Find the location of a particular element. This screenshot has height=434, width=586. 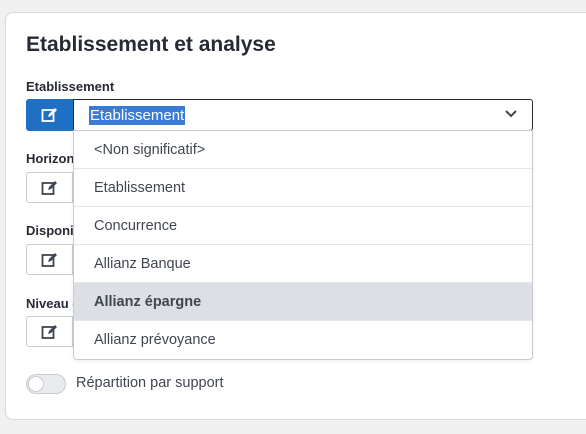

field-label-horizon: Horizon is located at coordinates (49, 158).